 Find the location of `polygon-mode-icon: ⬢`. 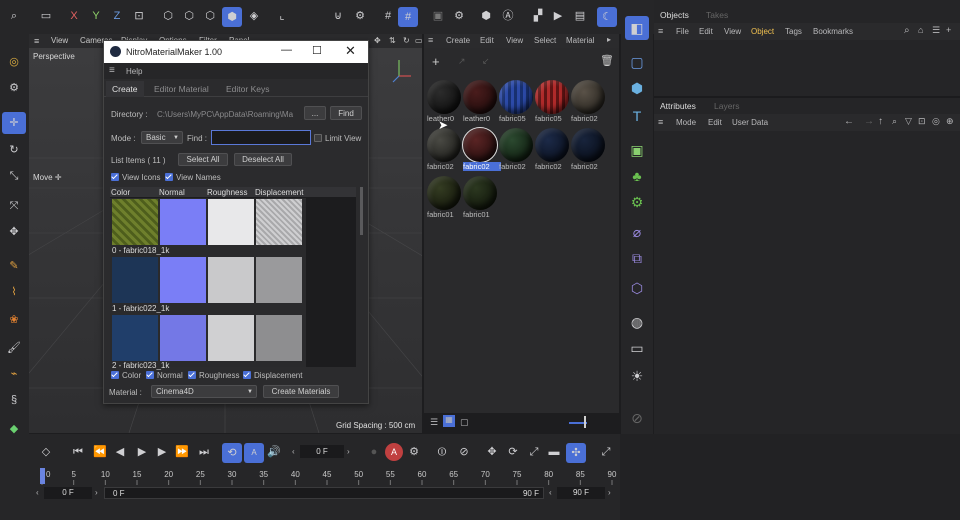

polygon-mode-icon: ⬢ is located at coordinates (232, 17).